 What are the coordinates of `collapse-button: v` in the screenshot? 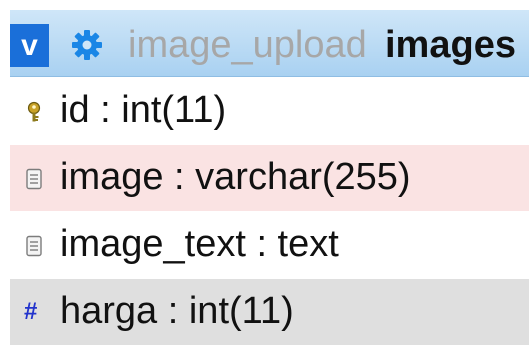 It's located at (29, 45).